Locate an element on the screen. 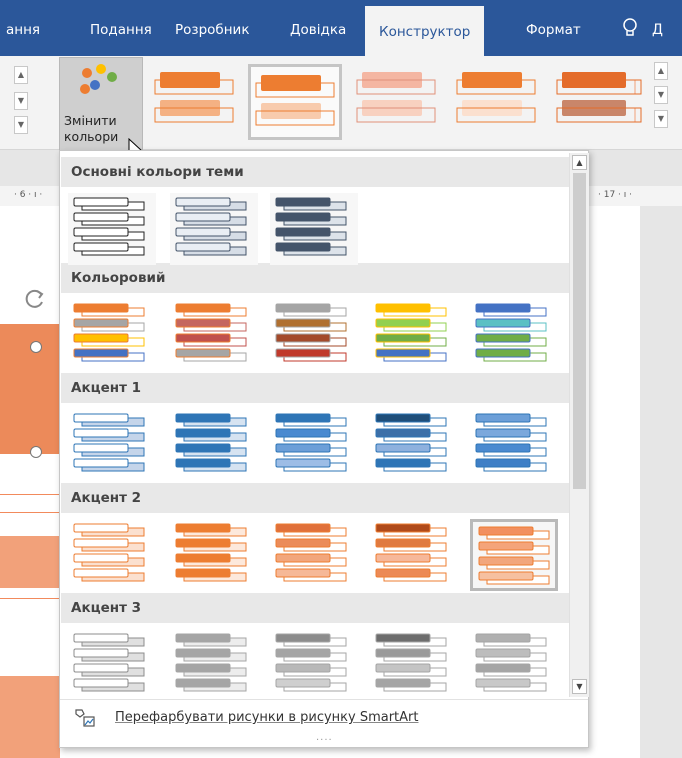 This screenshot has height=758, width=682. change-colors-button: Змінити кольори is located at coordinates (101, 108).